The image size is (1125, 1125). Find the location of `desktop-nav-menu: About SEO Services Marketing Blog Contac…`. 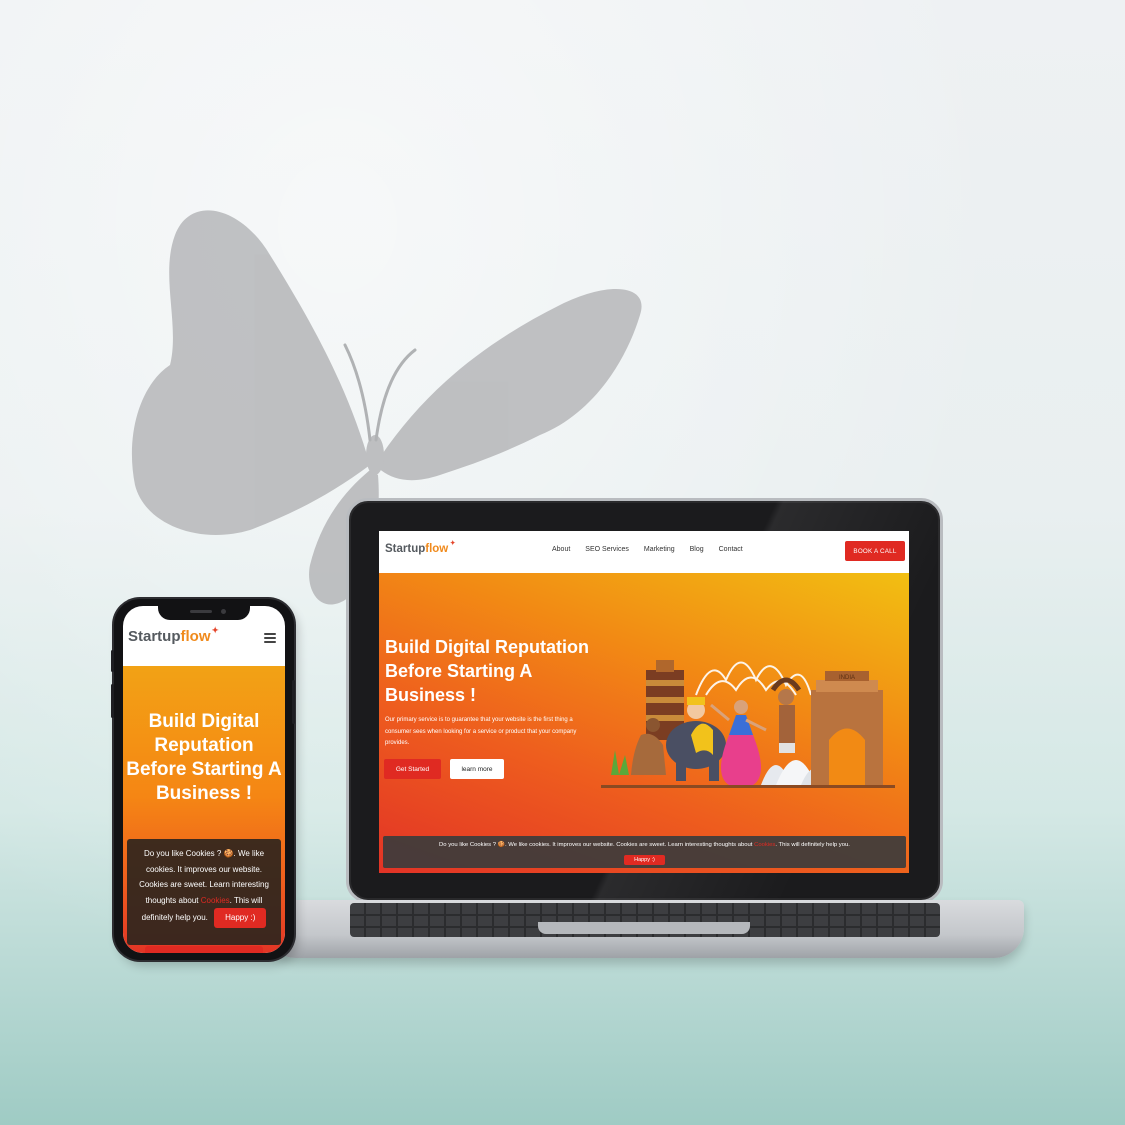

desktop-nav-menu: About SEO Services Marketing Blog Contac… is located at coordinates (647, 549).